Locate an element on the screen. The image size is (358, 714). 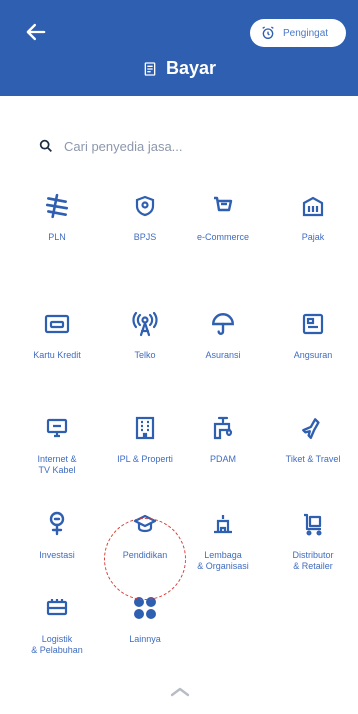
category-label: Asuransi is located at coordinates (223, 355).